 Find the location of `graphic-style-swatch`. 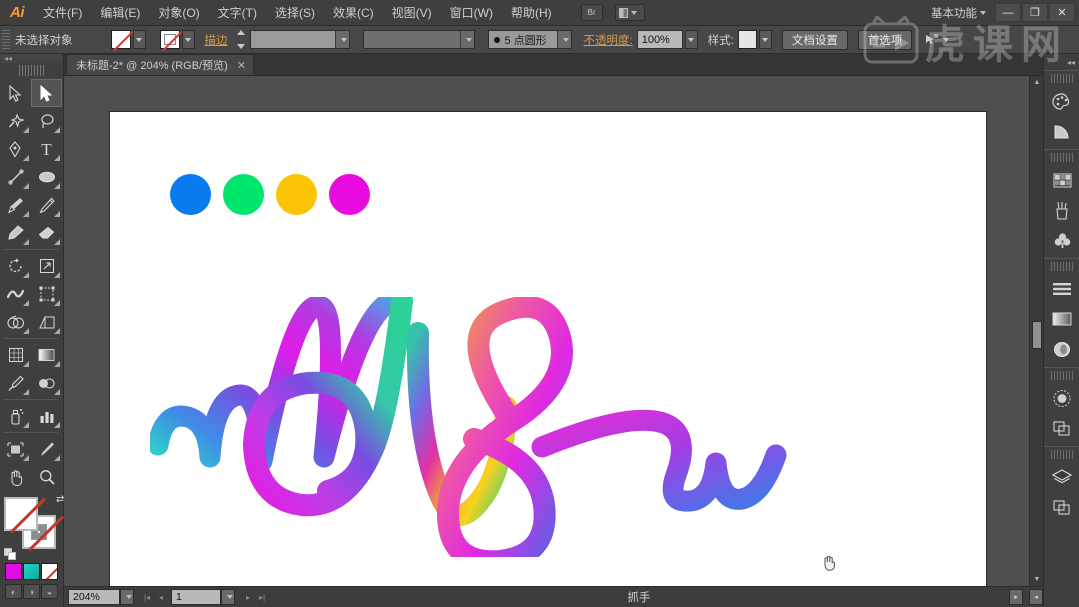

graphic-style-swatch is located at coordinates (747, 39).